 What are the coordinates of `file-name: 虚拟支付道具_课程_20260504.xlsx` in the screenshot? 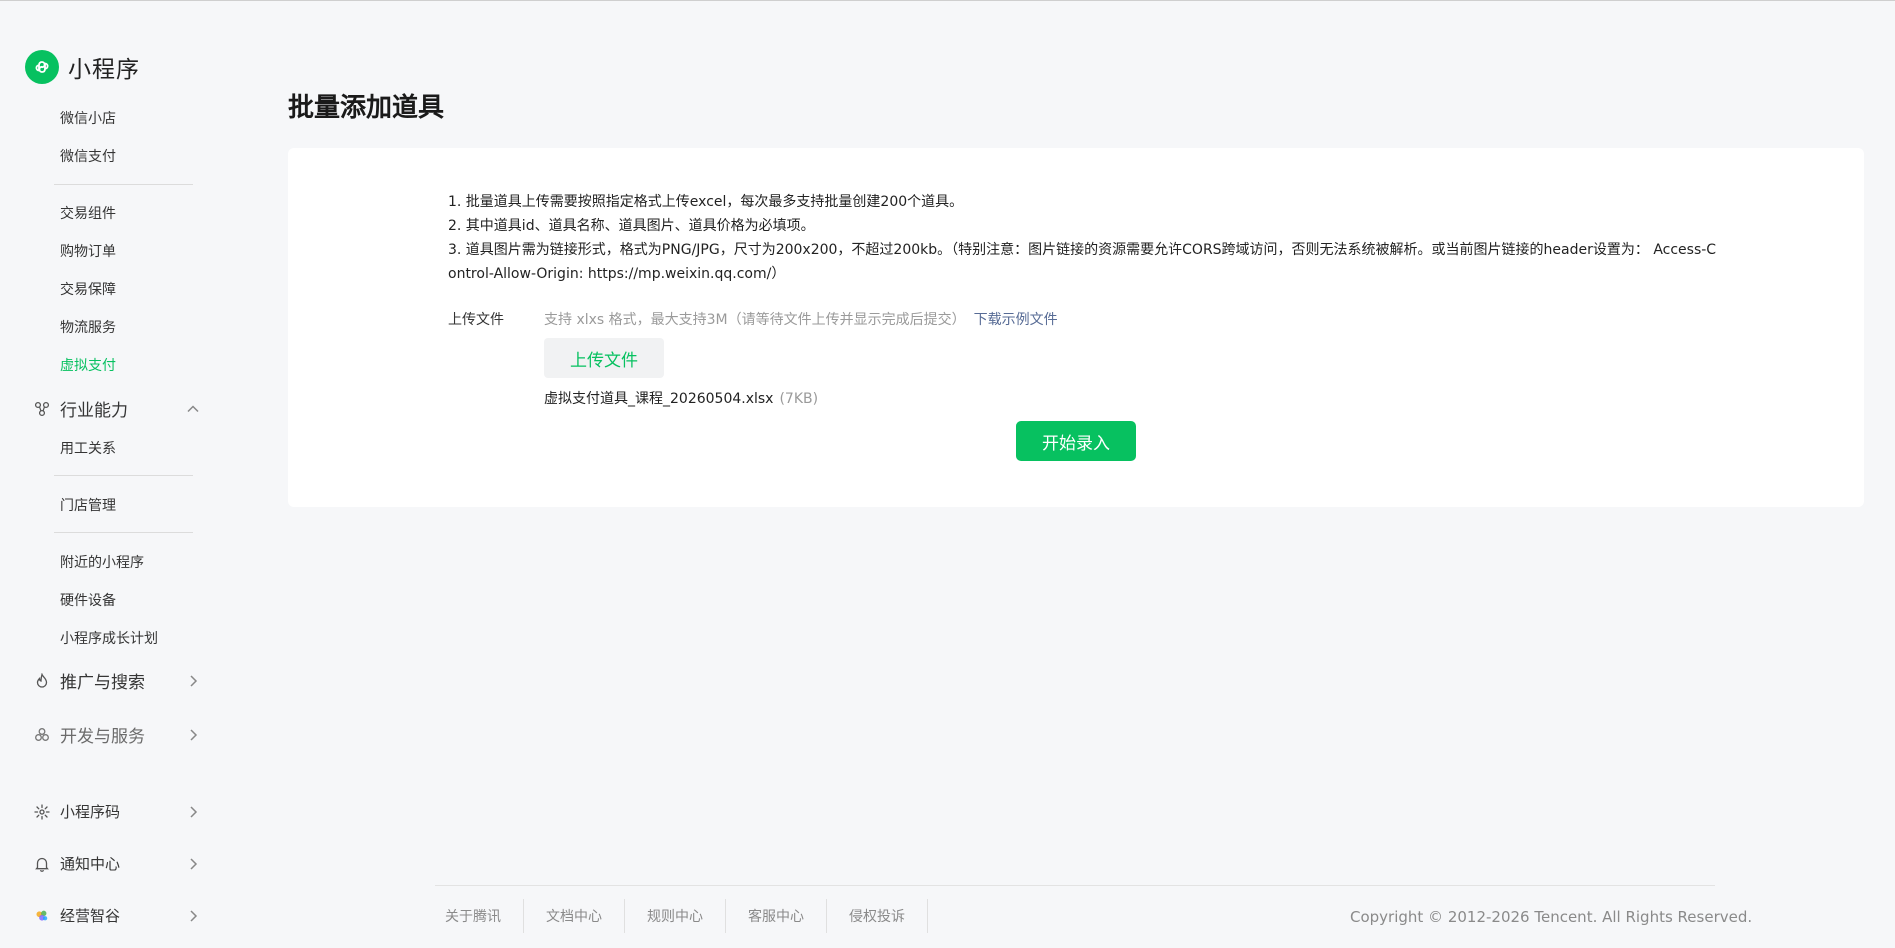 It's located at (659, 399).